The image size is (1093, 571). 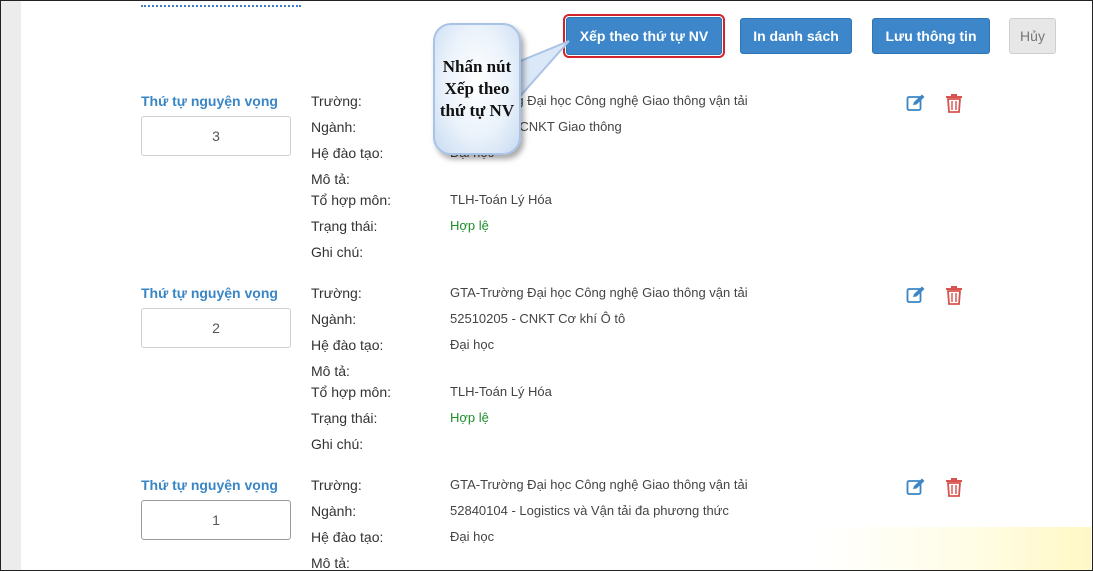 I want to click on sort-by-rank-button: Xếp theo thứ tự NV, so click(x=644, y=36).